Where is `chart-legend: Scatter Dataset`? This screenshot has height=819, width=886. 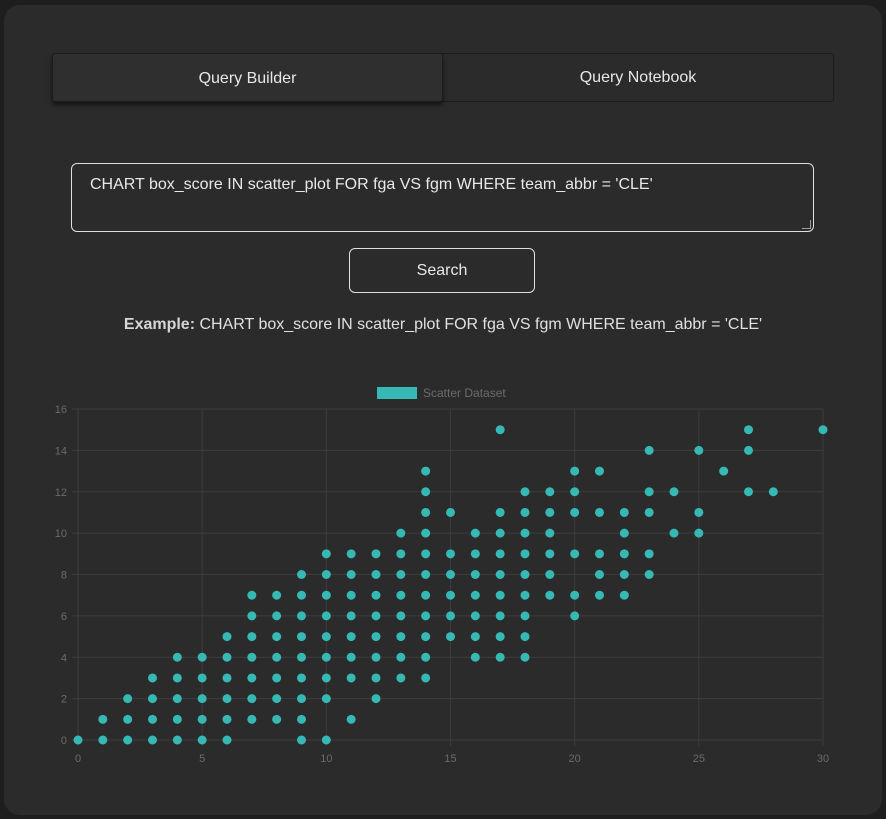 chart-legend: Scatter Dataset is located at coordinates (441, 393).